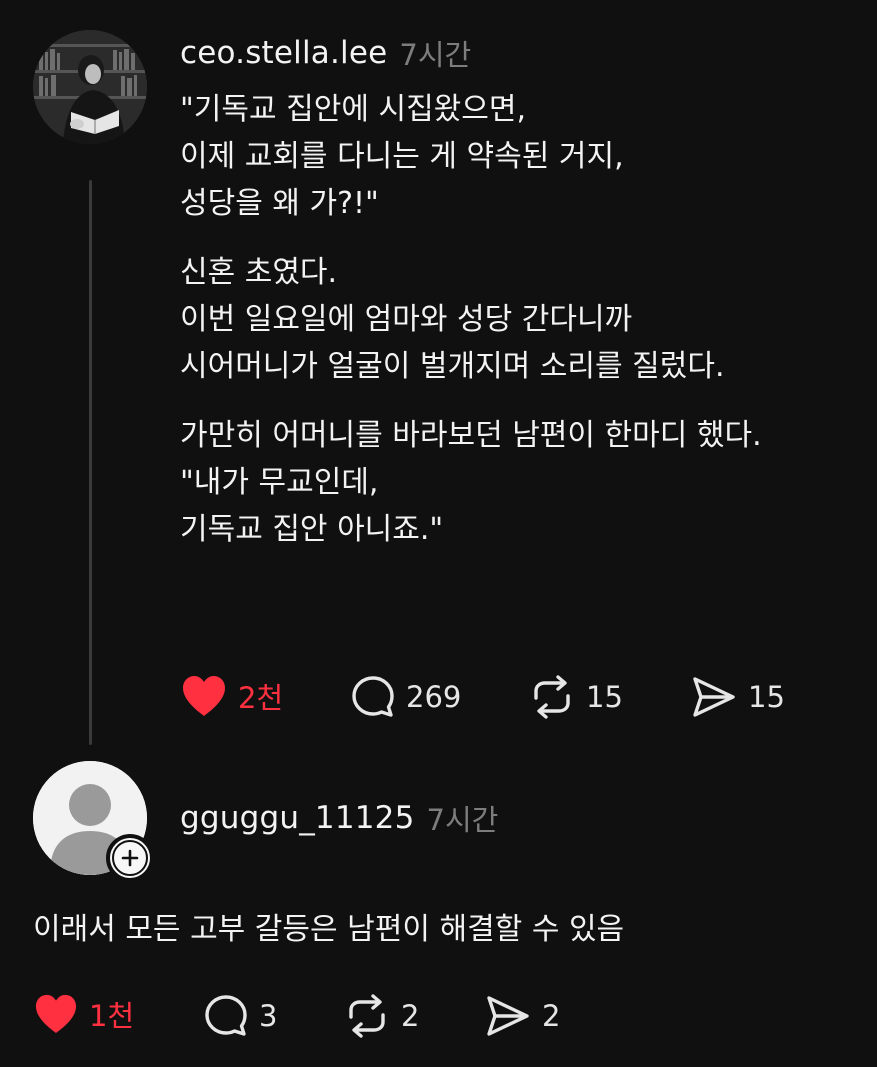 This screenshot has height=1067, width=877. I want to click on post-header: ceo.stella.lee 7시간, so click(325, 53).